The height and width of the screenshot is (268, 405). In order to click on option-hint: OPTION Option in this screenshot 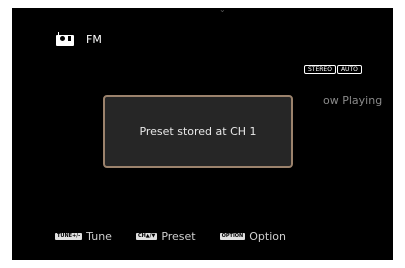, I will do `click(252, 236)`.